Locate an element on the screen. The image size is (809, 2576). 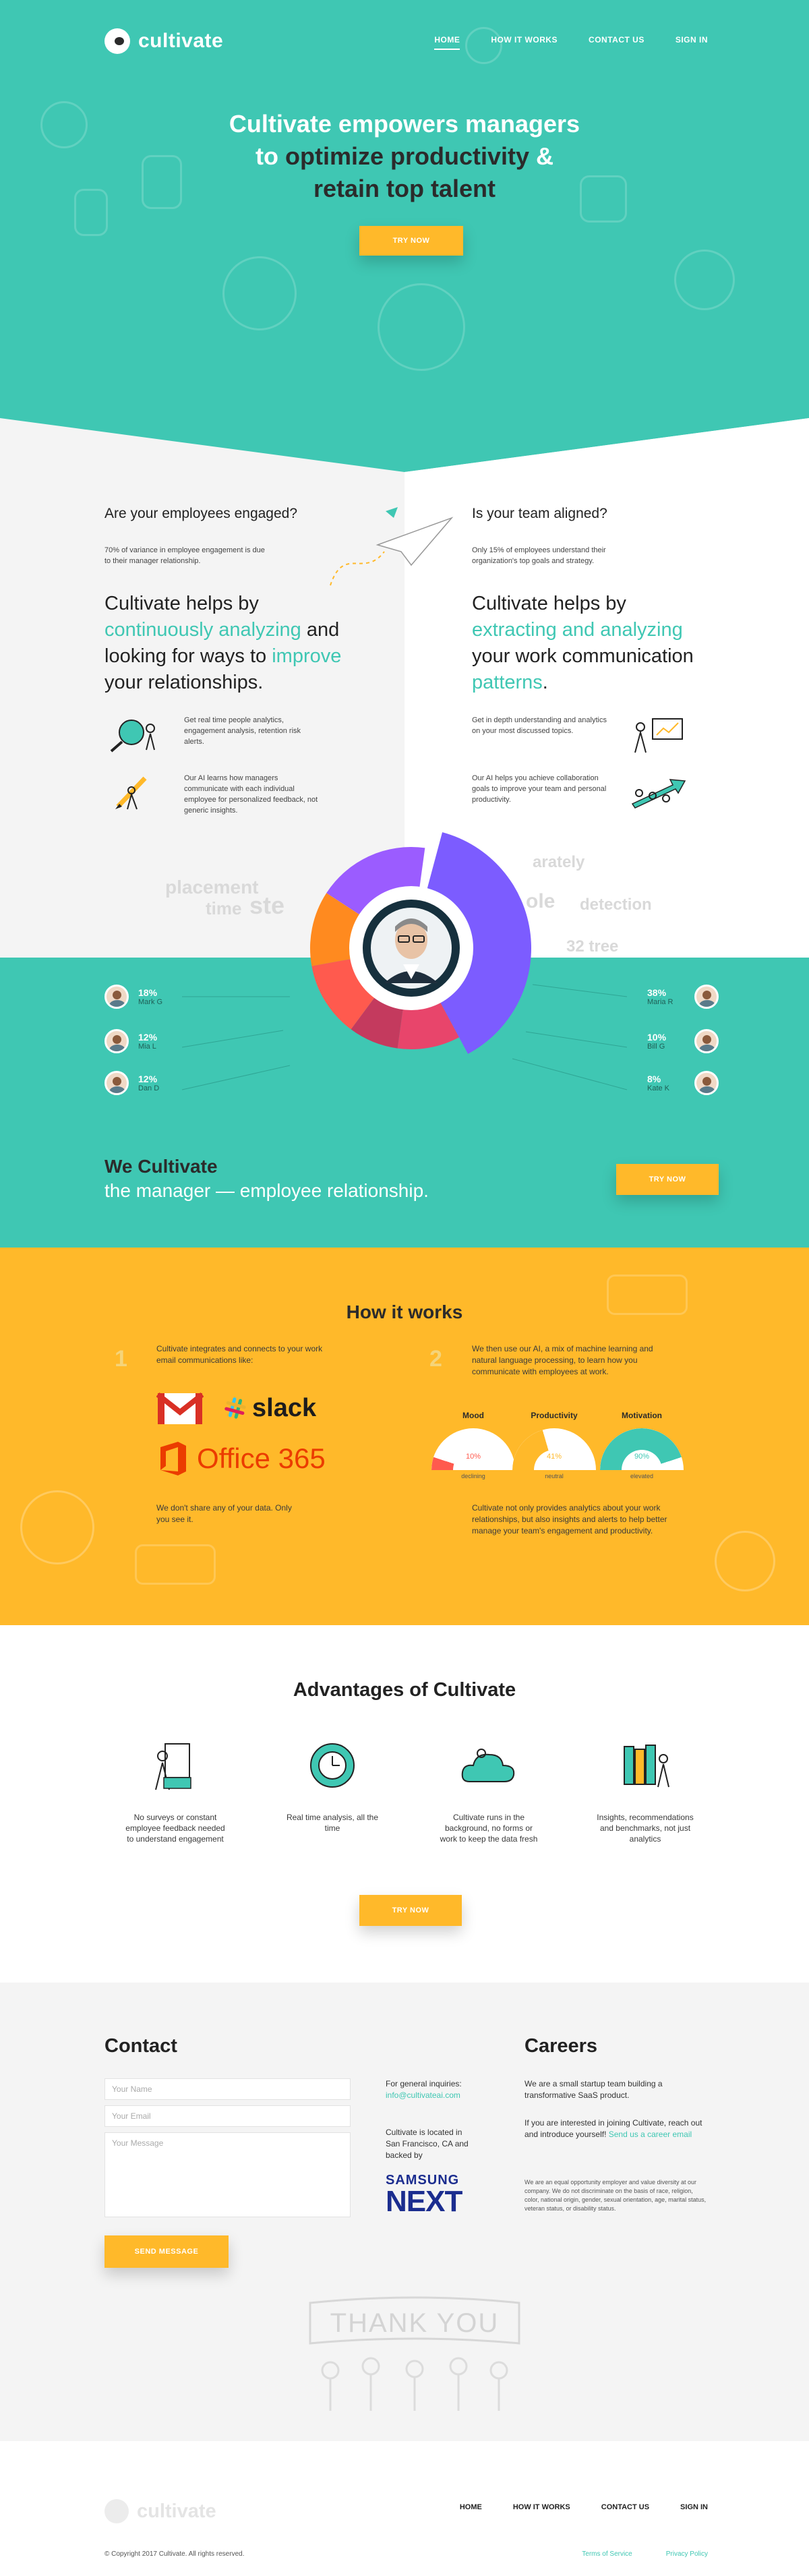
main-nav: HOME HOW IT WORKS CONTACT US SIGN IN is located at coordinates (571, 43).